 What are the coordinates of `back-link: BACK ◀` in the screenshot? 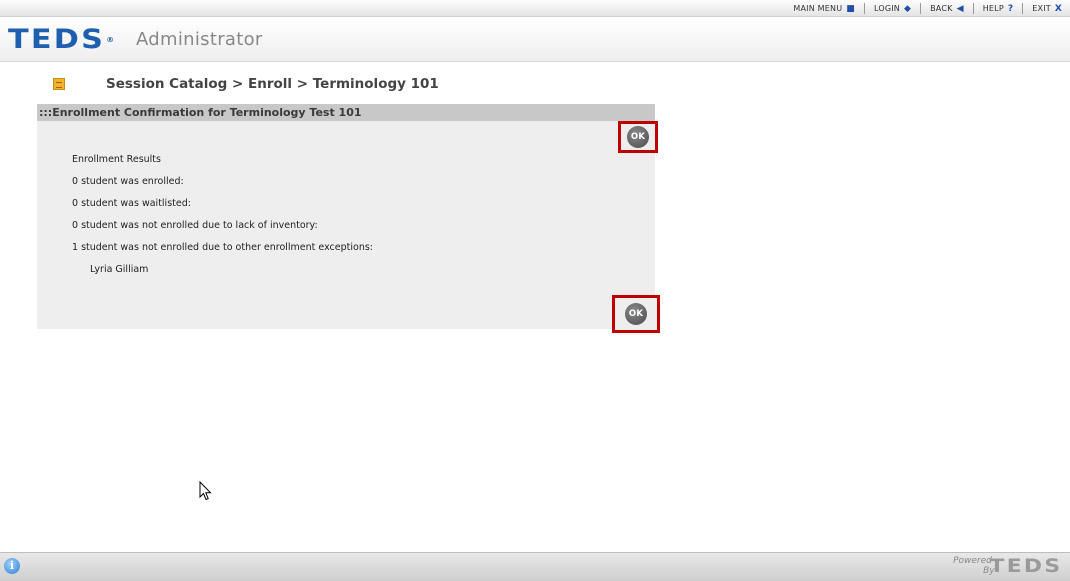 It's located at (947, 9).